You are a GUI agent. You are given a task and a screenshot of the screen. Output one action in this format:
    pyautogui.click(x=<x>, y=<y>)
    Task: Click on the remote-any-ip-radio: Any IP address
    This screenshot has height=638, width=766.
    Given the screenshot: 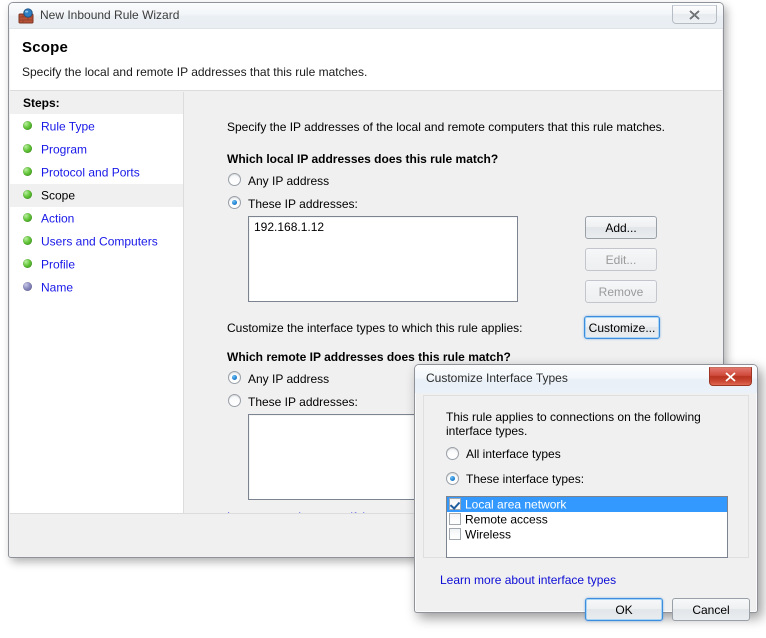 What is the action you would take?
    pyautogui.click(x=278, y=378)
    